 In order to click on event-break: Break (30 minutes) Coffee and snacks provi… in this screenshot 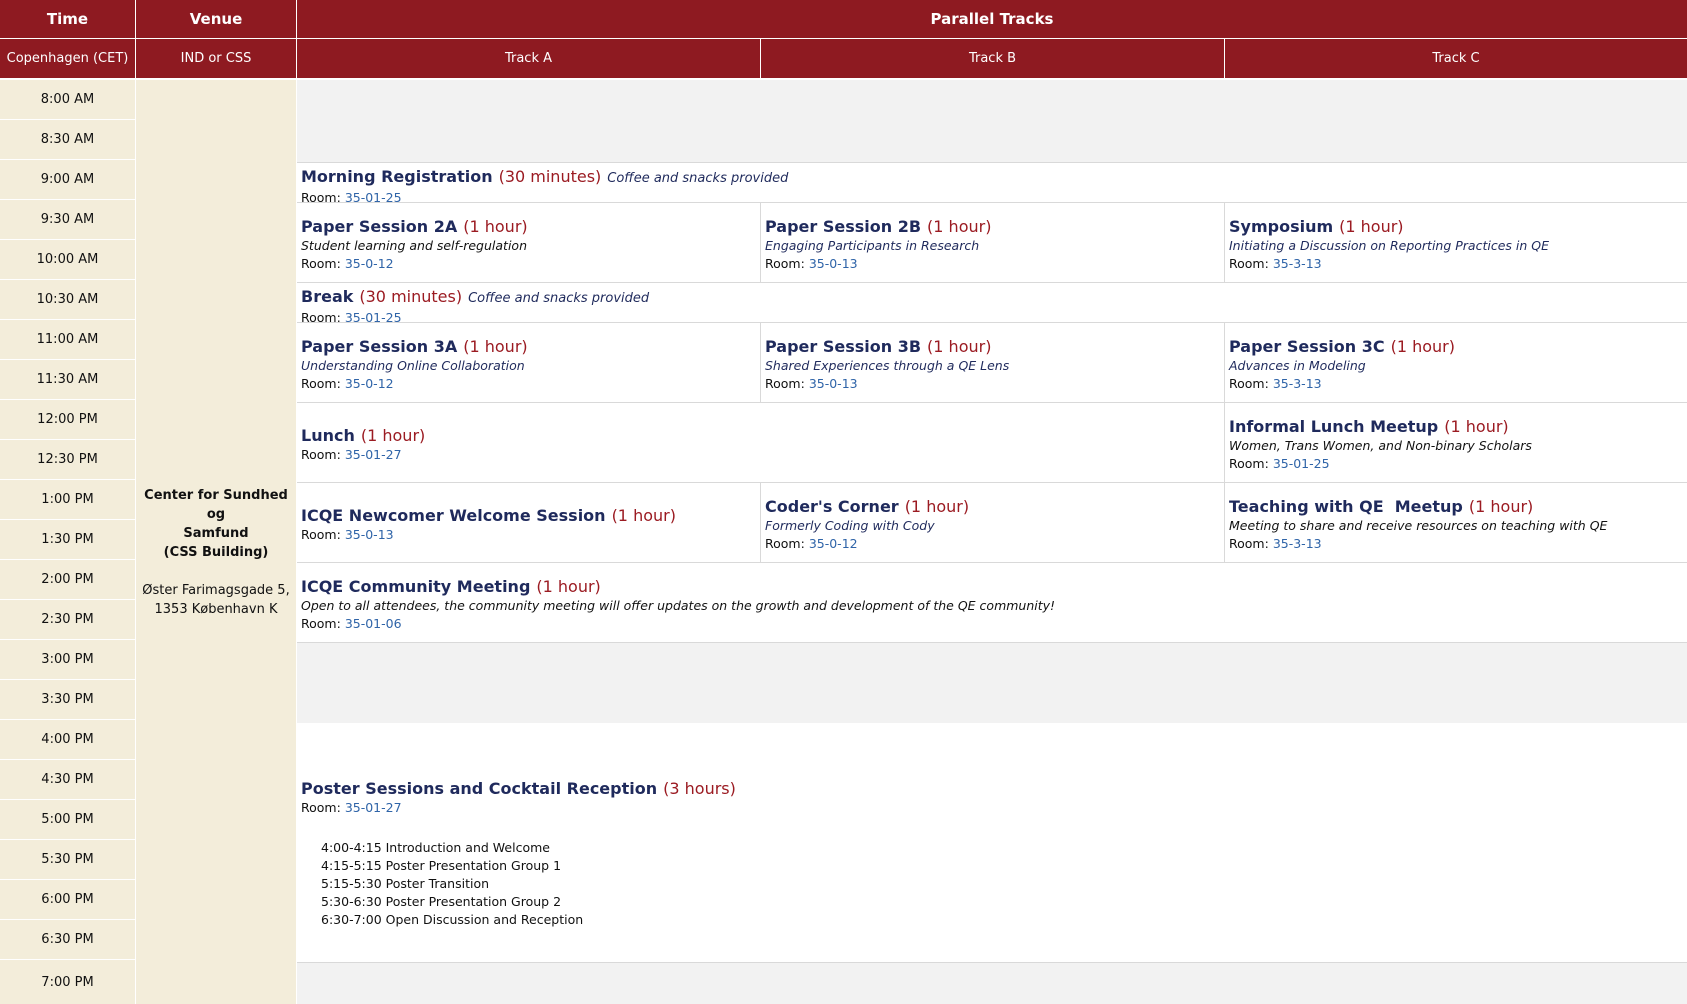, I will do `click(992, 303)`.